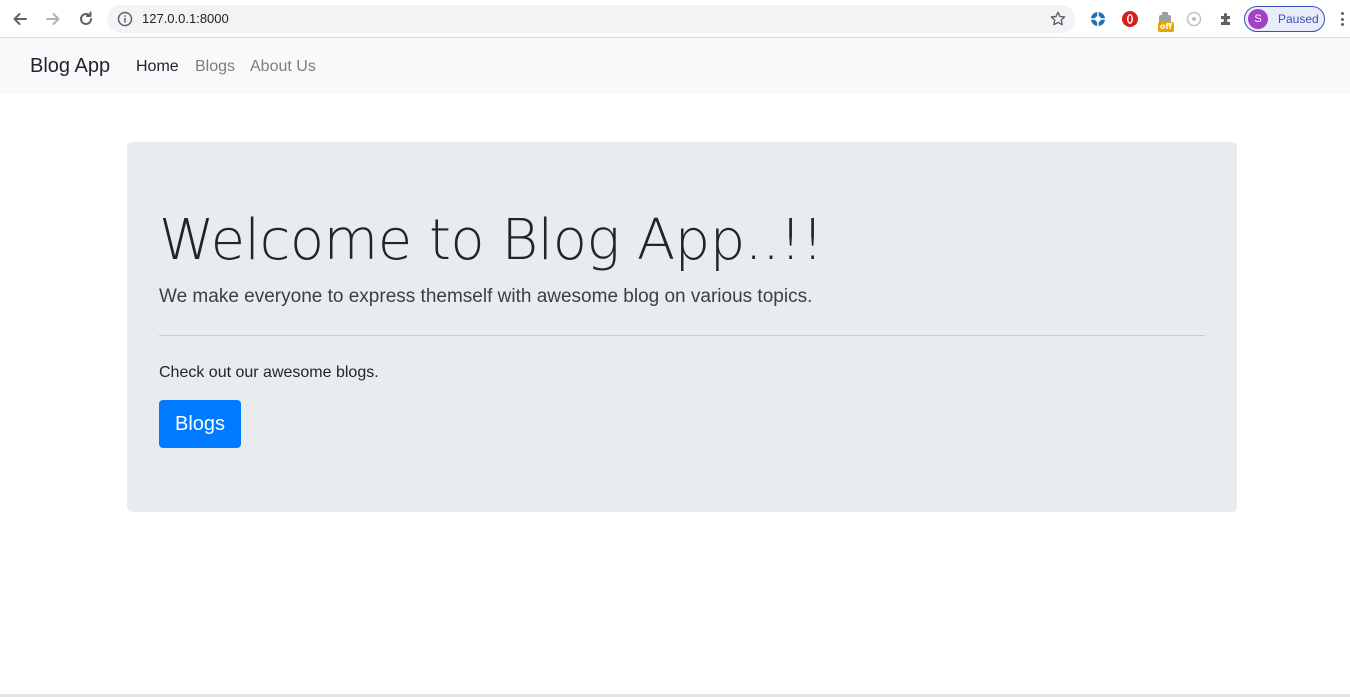 The height and width of the screenshot is (697, 1350). What do you see at coordinates (1166, 27) in the screenshot?
I see `extension-badge: off` at bounding box center [1166, 27].